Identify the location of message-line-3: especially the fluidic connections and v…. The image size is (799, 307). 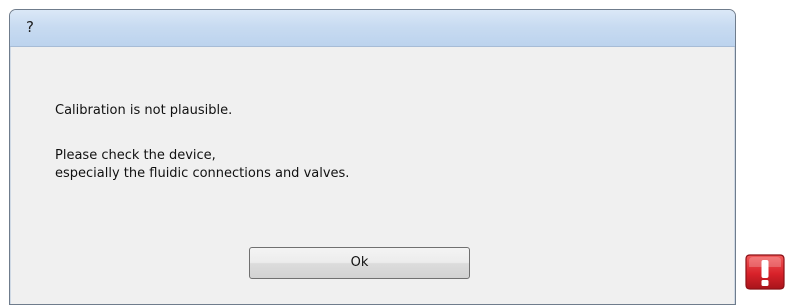
(202, 173).